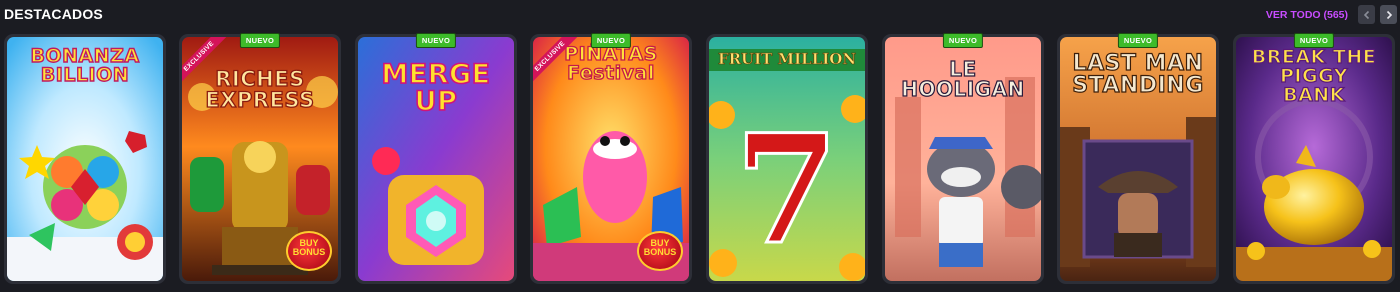 This screenshot has height=292, width=1400. Describe the element at coordinates (700, 16) in the screenshot. I see `section-header: DESTACADOS VER TODO (565)` at that location.